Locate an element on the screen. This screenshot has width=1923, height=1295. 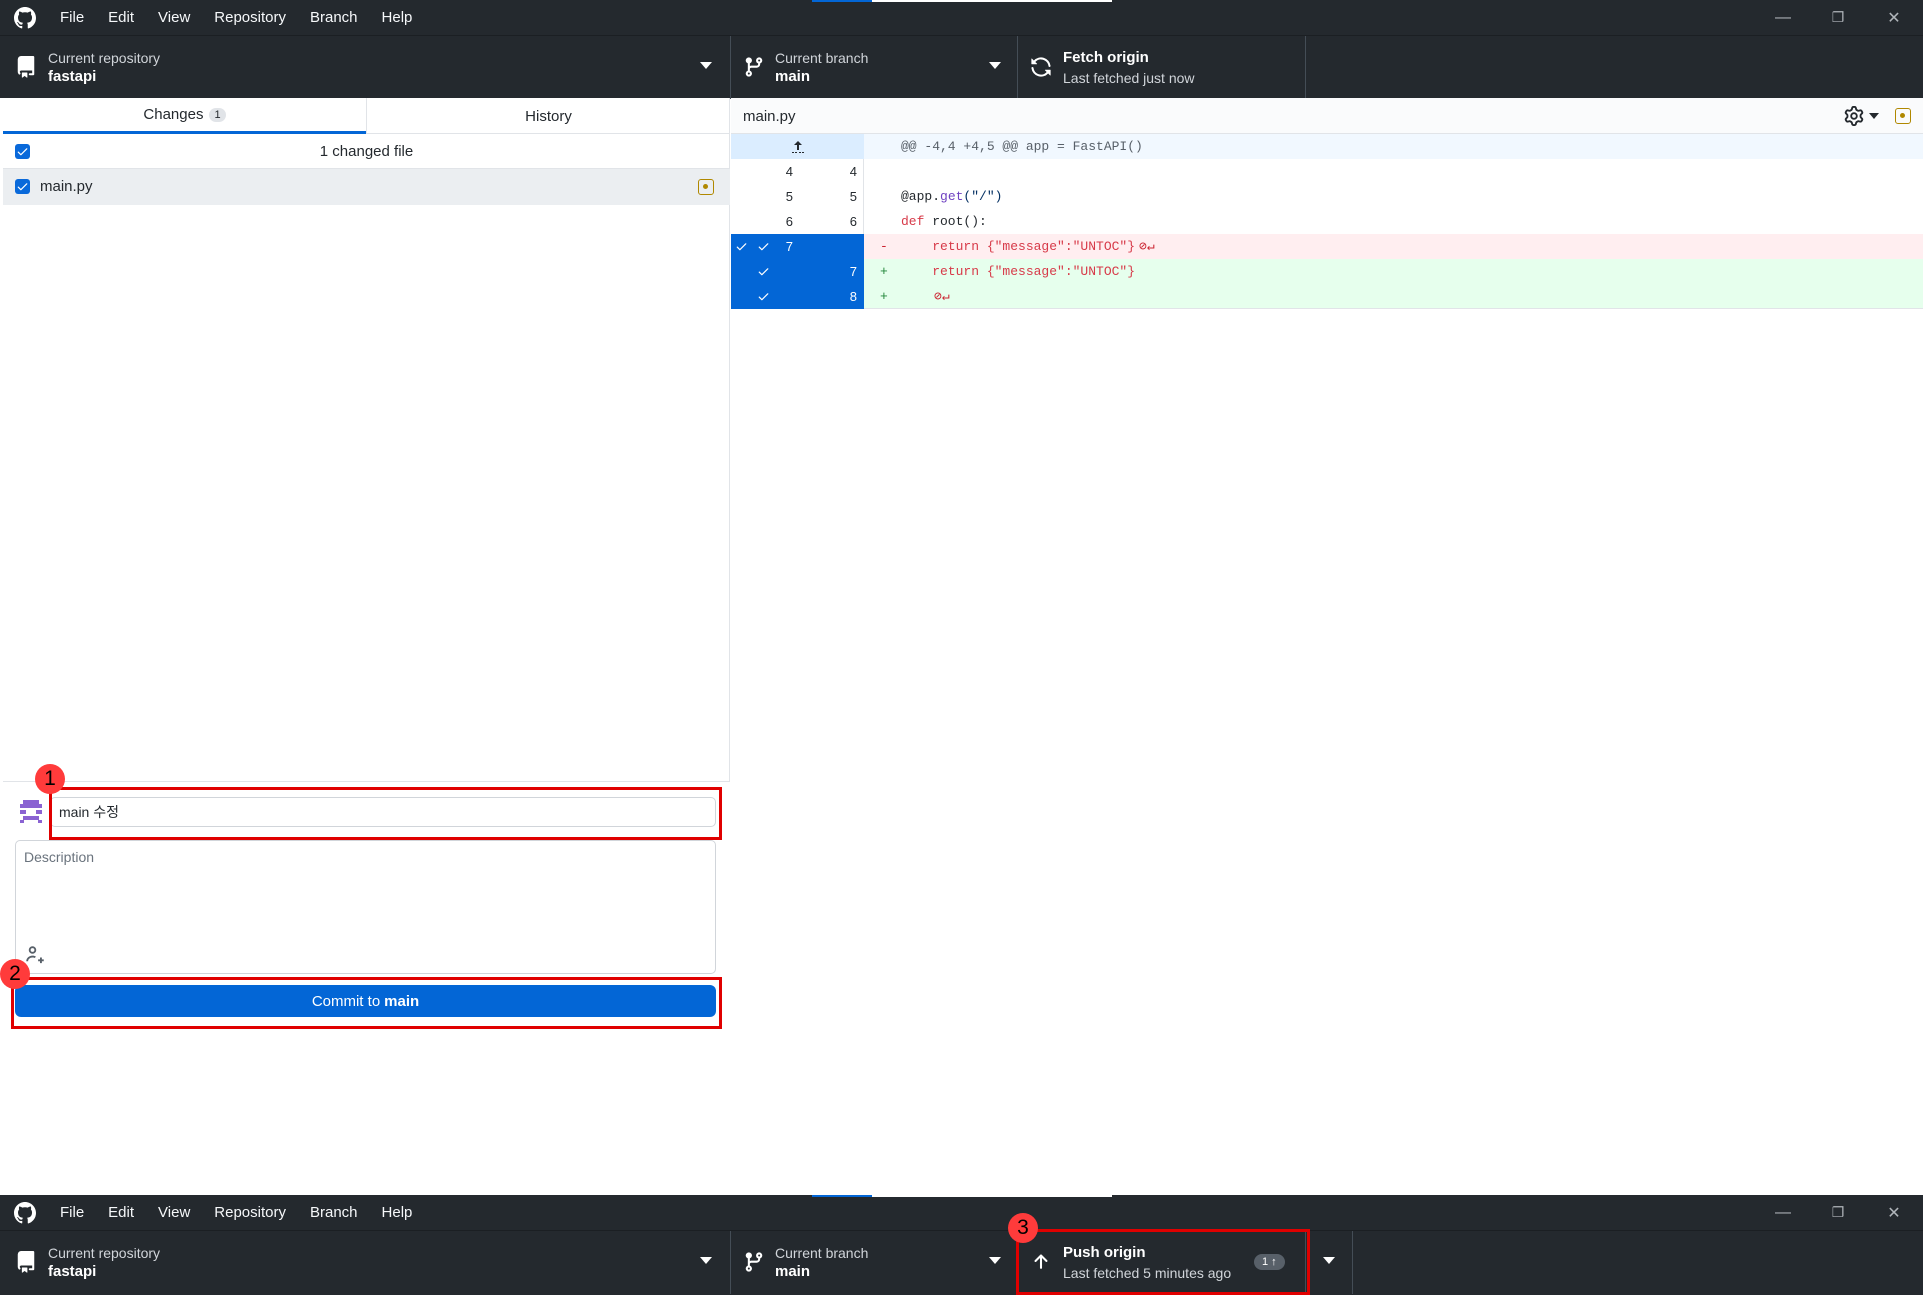
changed-files-count: 1 changed file is located at coordinates (366, 151).